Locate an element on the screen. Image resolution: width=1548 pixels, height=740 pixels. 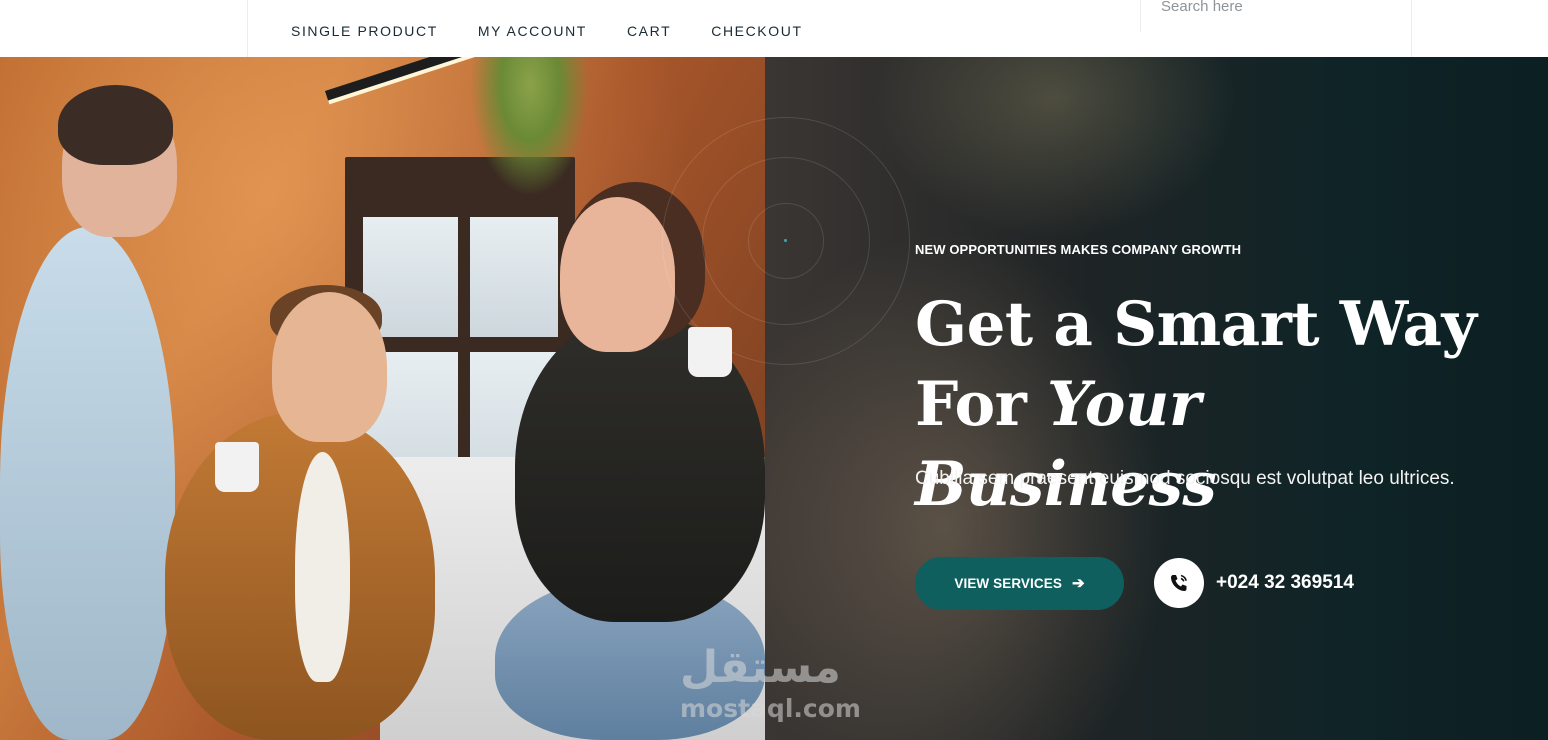
phone-contact: +024 32 369514 is located at coordinates (1254, 583).